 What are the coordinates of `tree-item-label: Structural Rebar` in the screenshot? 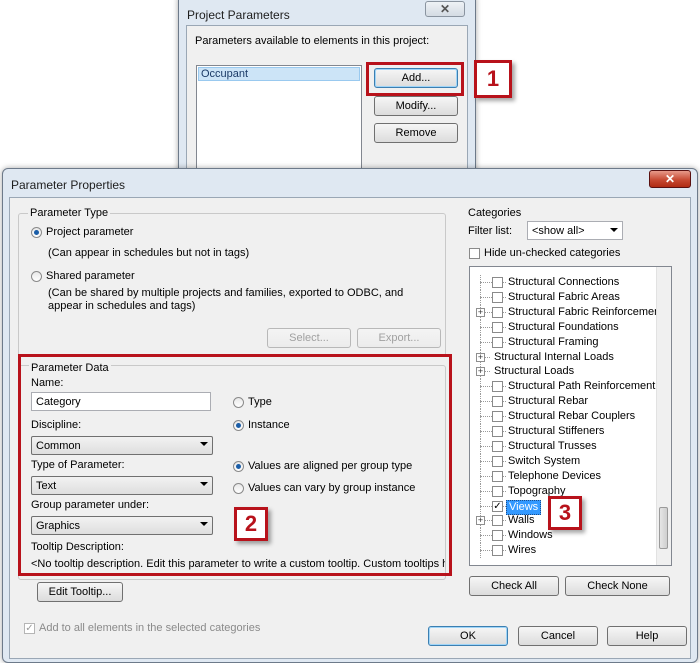 It's located at (548, 401).